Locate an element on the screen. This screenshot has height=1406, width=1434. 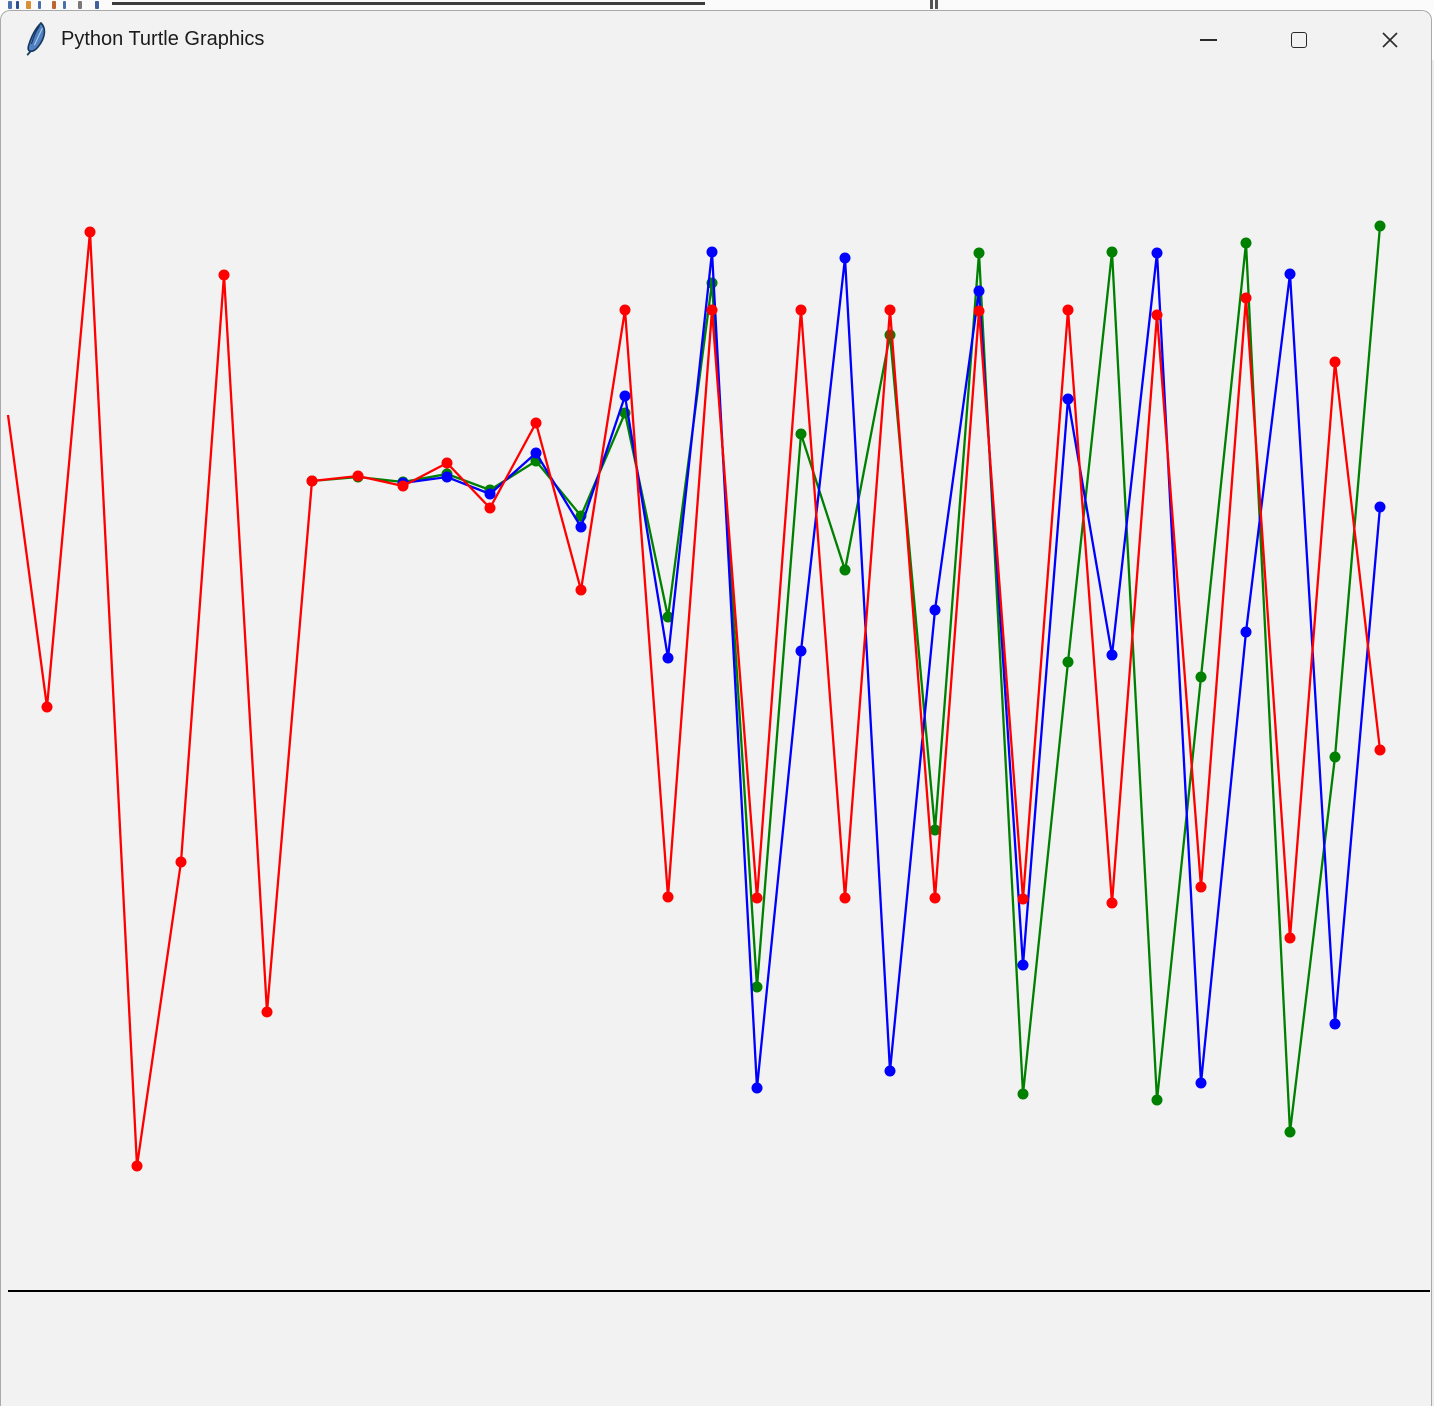
titlebar: Python Turtle Graphics is located at coordinates (716, 39).